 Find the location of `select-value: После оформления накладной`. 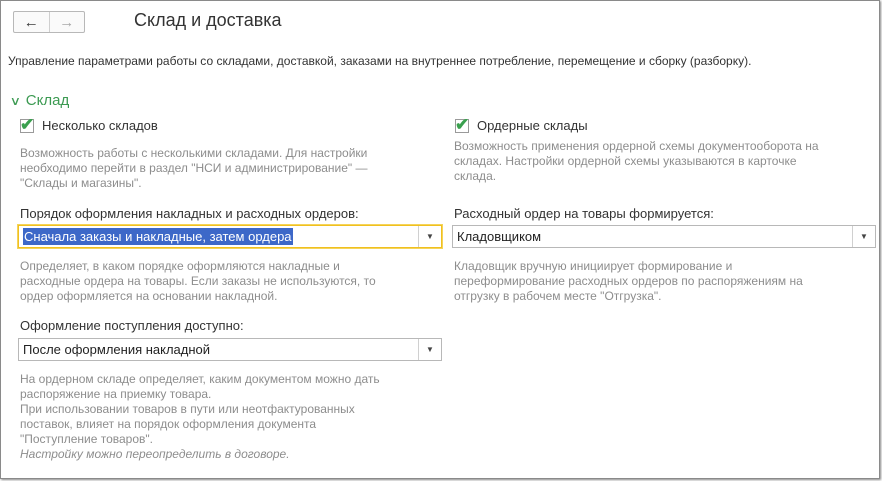

select-value: После оформления накладной is located at coordinates (117, 349).